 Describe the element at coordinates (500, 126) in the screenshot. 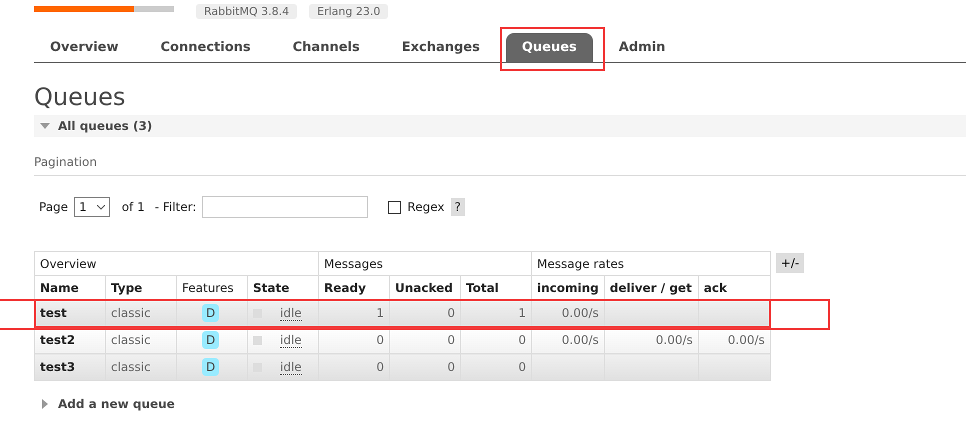

I see `section-toggle: All queues (3)` at that location.